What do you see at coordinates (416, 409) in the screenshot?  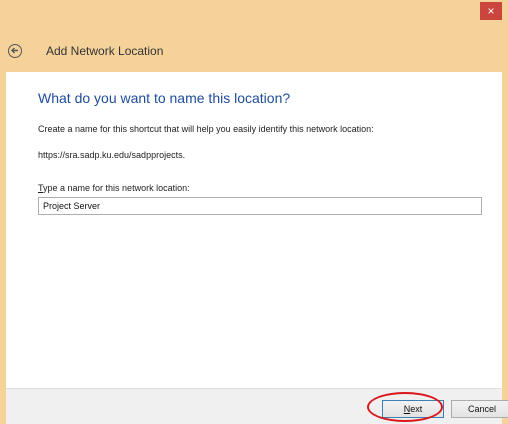 I see `next-button-text: ext` at bounding box center [416, 409].